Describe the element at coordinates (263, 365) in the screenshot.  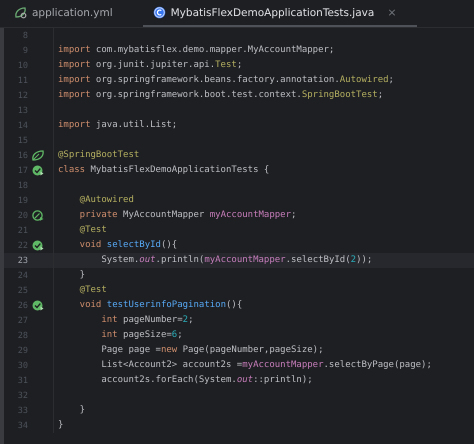
I see `code-line: List<Account2> account2s =myAccountMapper.selectByPage(page);` at that location.